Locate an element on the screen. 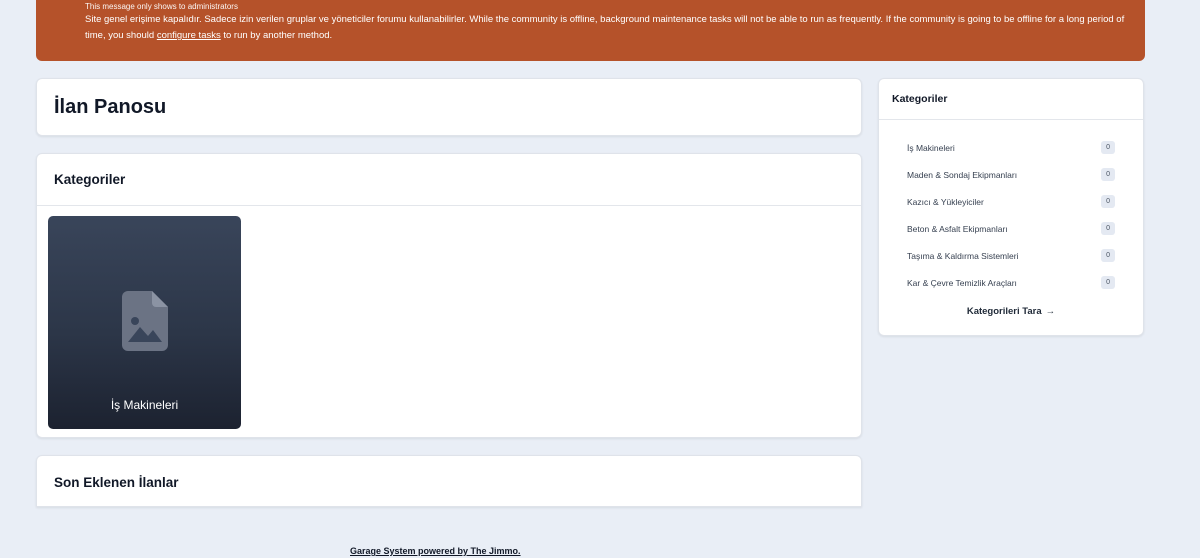  arrow-right-icon: → is located at coordinates (1050, 311).